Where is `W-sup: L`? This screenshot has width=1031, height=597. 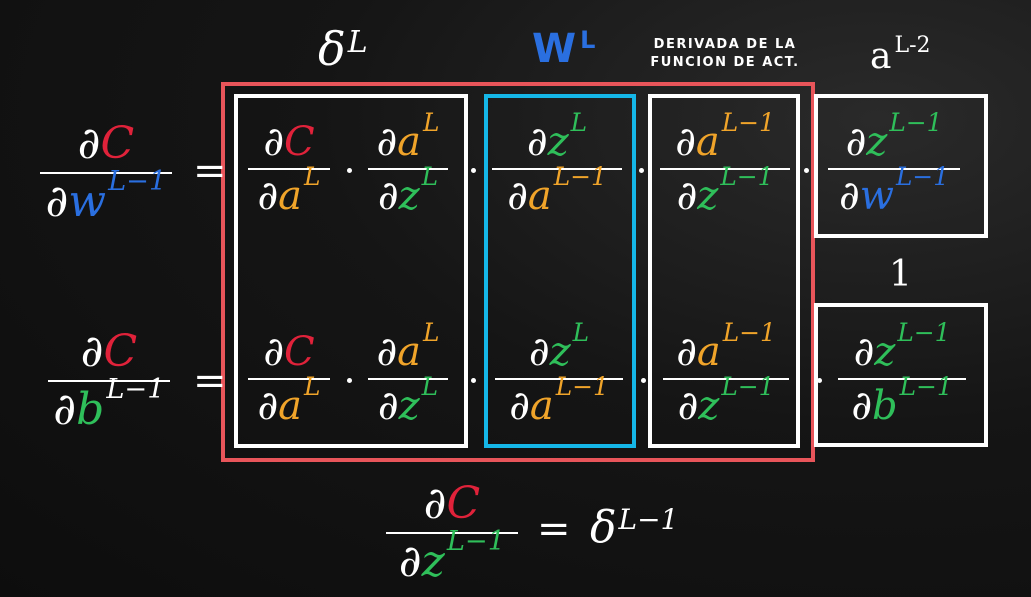
W-sup: L is located at coordinates (588, 40).